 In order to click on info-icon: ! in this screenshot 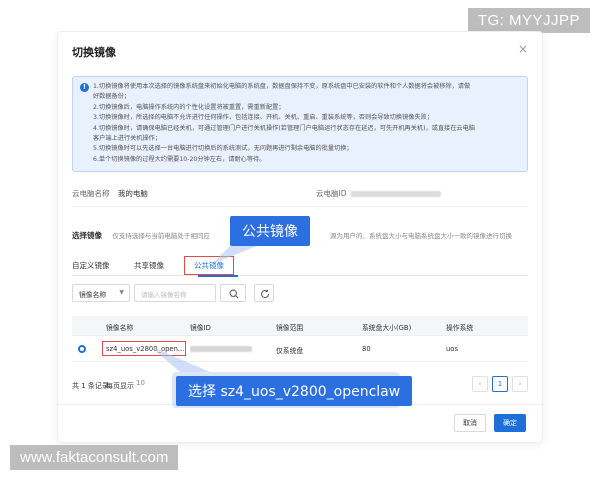, I will do `click(84, 87)`.